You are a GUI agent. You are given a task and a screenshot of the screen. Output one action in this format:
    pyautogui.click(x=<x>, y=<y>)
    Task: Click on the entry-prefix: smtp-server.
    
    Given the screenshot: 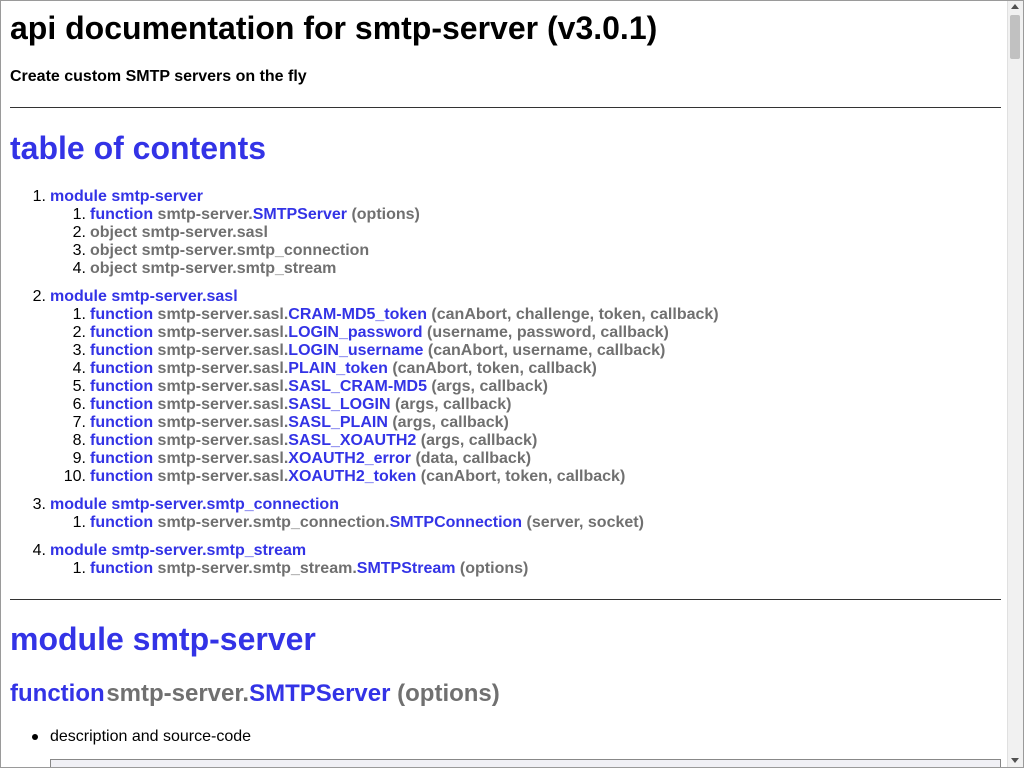 What is the action you would take?
    pyautogui.click(x=205, y=214)
    